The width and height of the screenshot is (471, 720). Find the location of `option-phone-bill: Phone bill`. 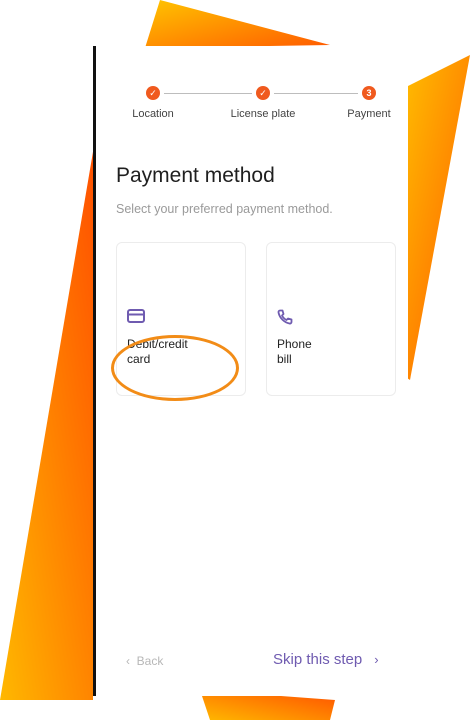

option-phone-bill: Phone bill is located at coordinates (331, 319).